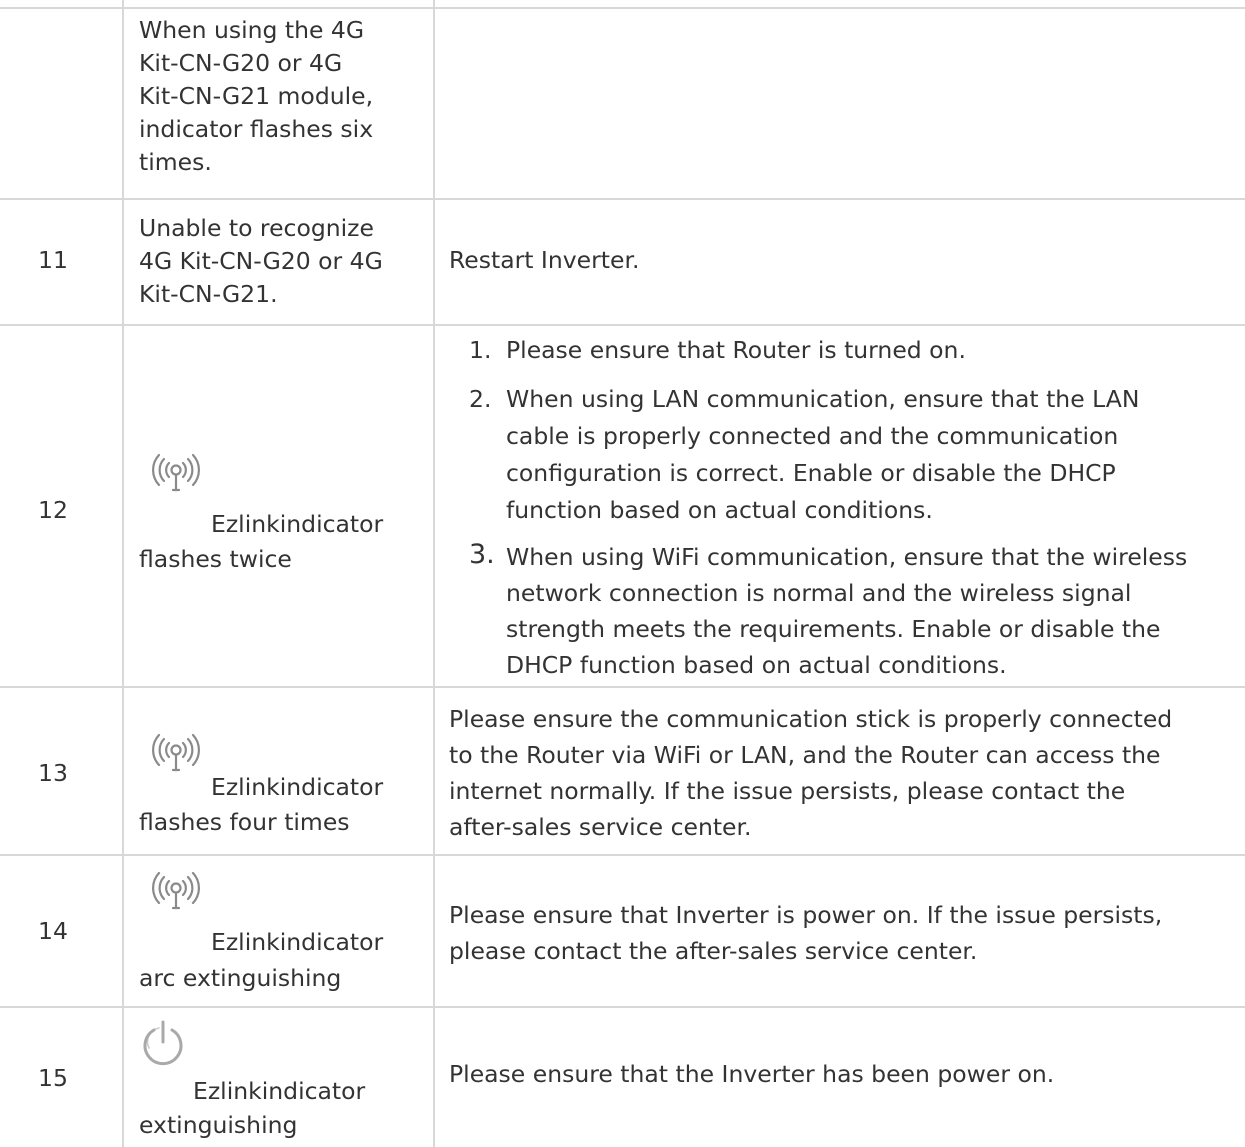 The height and width of the screenshot is (1147, 1245). What do you see at coordinates (240, 978) in the screenshot?
I see `description-line: arc extinguishing` at bounding box center [240, 978].